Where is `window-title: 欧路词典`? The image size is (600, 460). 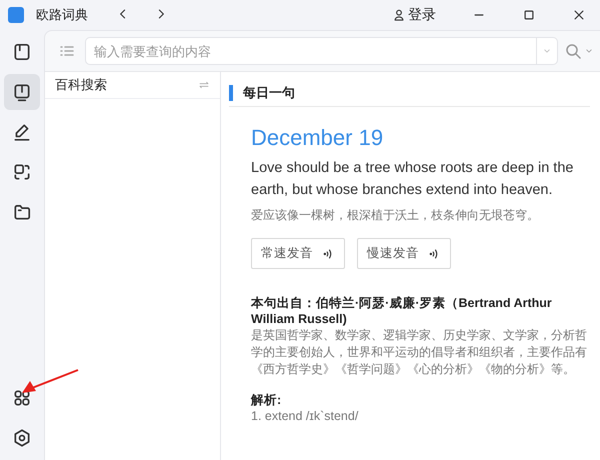 window-title: 欧路词典 is located at coordinates (62, 15).